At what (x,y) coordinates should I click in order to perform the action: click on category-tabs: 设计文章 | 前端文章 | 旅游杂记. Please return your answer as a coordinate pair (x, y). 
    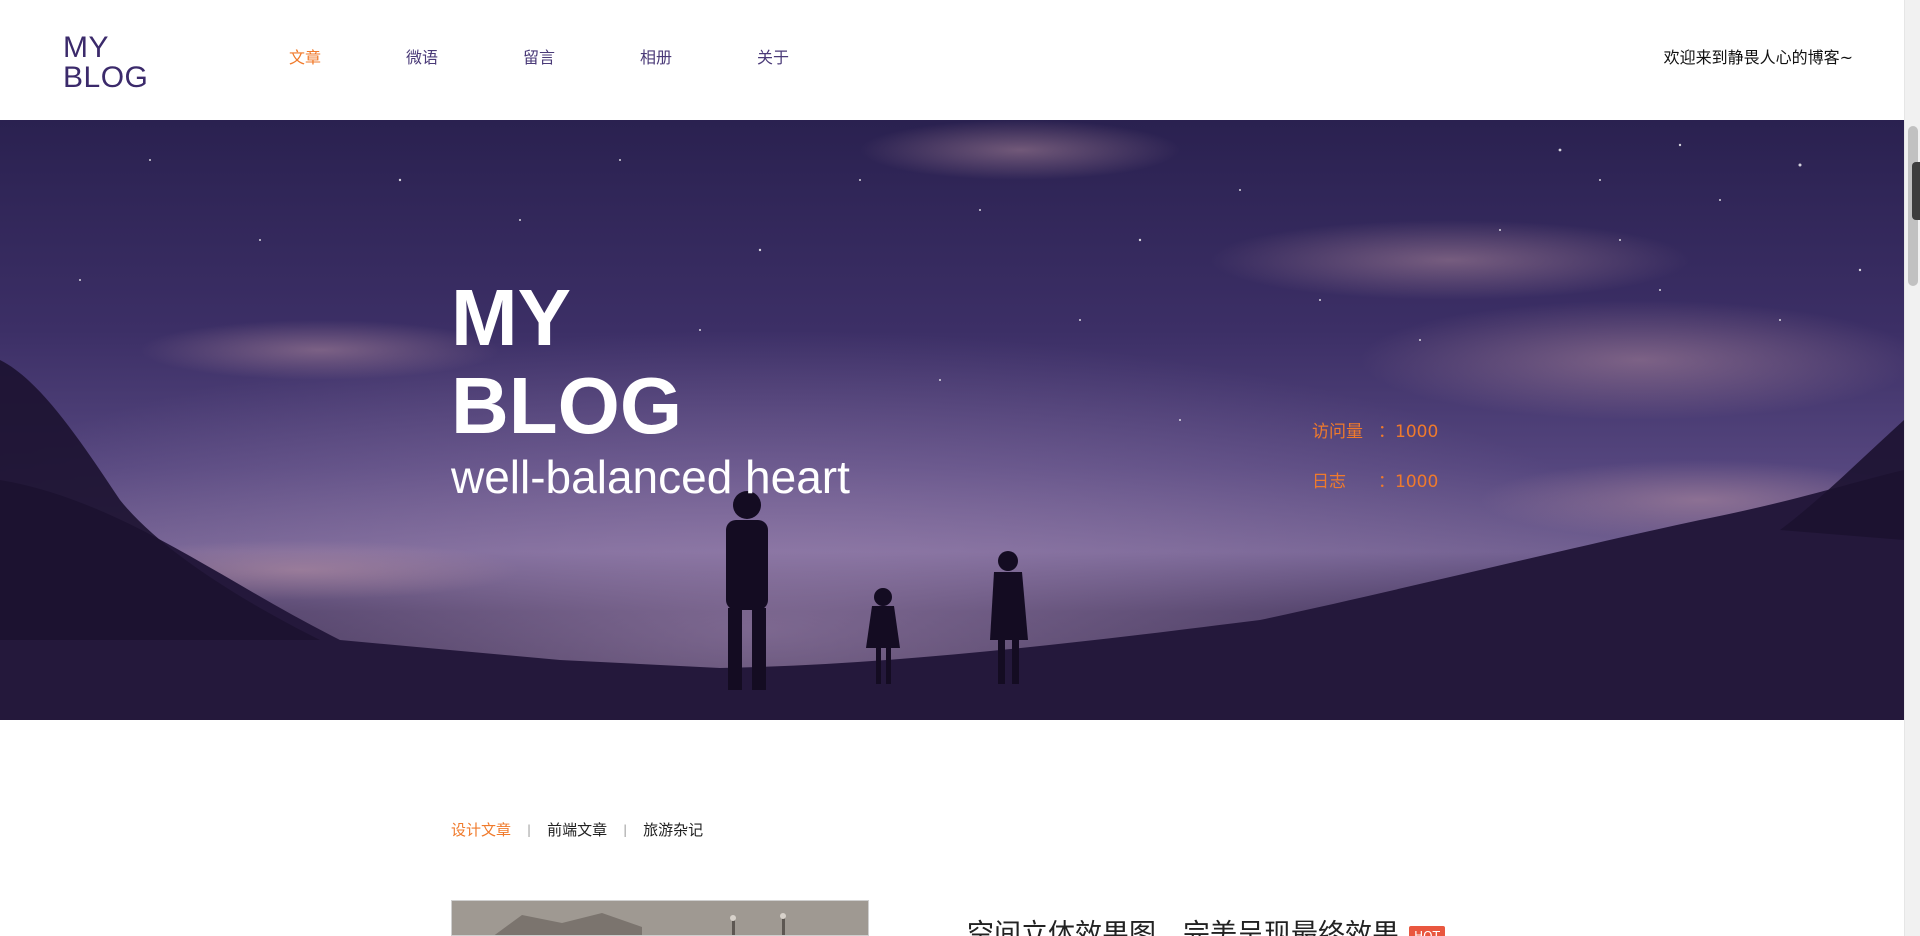
    Looking at the image, I should click on (577, 830).